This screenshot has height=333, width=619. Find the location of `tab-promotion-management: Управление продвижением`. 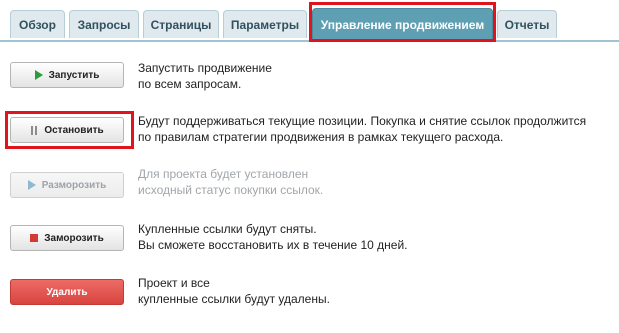

tab-promotion-management: Управление продвижением is located at coordinates (402, 24).